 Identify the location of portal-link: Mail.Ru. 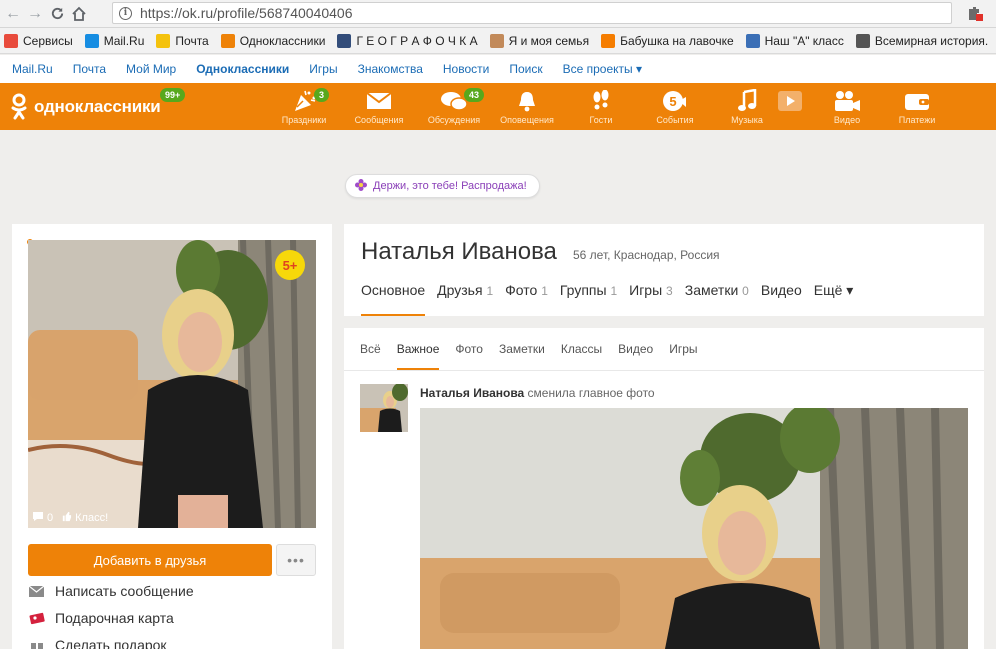
(32, 69).